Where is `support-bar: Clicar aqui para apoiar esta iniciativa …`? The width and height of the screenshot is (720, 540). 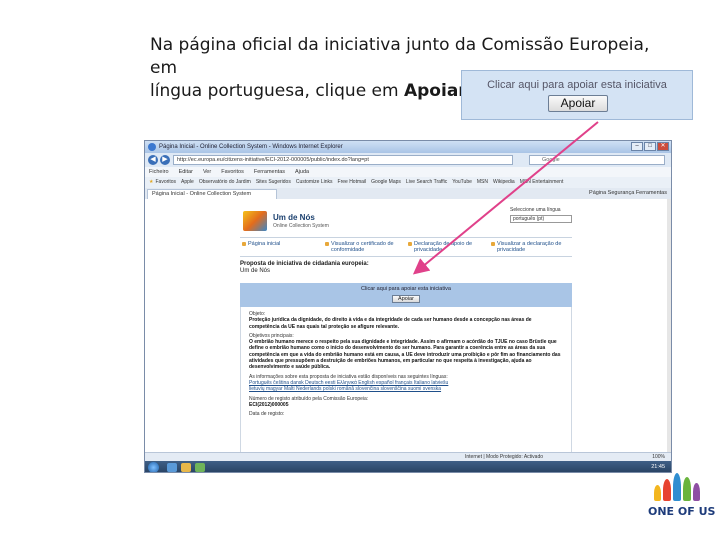
support-bar: Clicar aqui para apoiar esta iniciativa … is located at coordinates (406, 295).